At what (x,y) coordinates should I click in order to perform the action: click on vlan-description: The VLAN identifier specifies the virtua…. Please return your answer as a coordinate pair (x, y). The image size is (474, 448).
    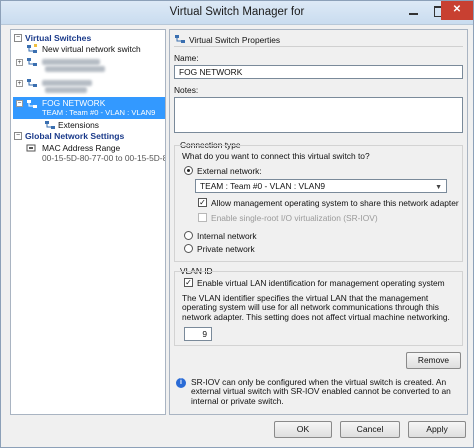
    Looking at the image, I should click on (316, 307).